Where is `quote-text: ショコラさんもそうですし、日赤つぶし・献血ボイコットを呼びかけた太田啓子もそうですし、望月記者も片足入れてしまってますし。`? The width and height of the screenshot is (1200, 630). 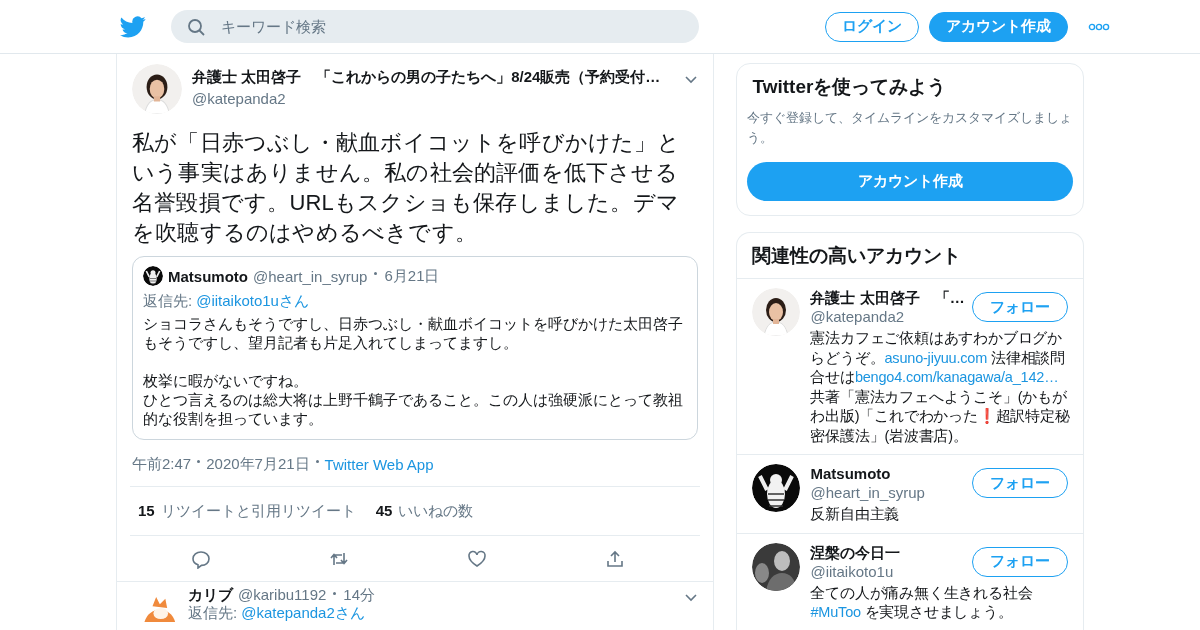 quote-text: ショコラさんもそうですし、日赤つぶし・献血ボイコットを呼びかけた太田啓子もそうですし、望月記者も片足入れてしまってますし。 is located at coordinates (413, 334).